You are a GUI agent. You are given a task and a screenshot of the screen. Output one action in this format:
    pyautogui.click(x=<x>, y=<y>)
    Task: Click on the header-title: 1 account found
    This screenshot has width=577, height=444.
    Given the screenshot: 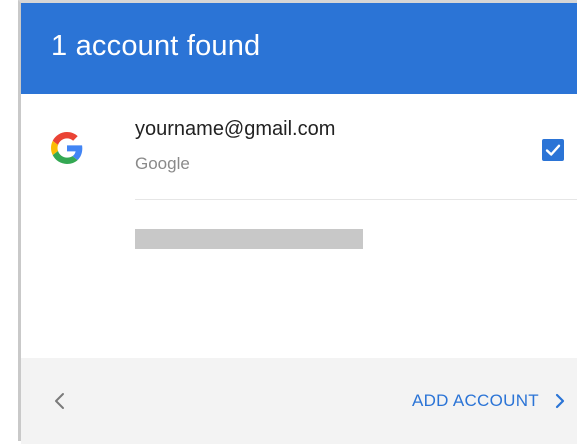 What is the action you would take?
    pyautogui.click(x=156, y=46)
    